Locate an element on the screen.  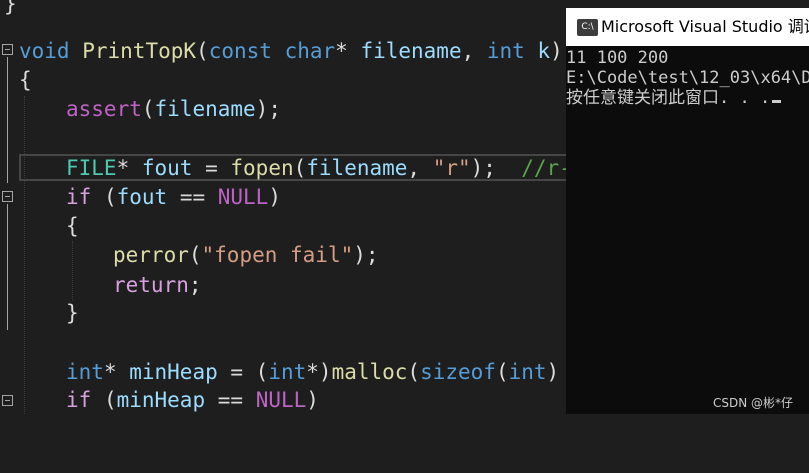
keyword-token: sizeof is located at coordinates (458, 372).